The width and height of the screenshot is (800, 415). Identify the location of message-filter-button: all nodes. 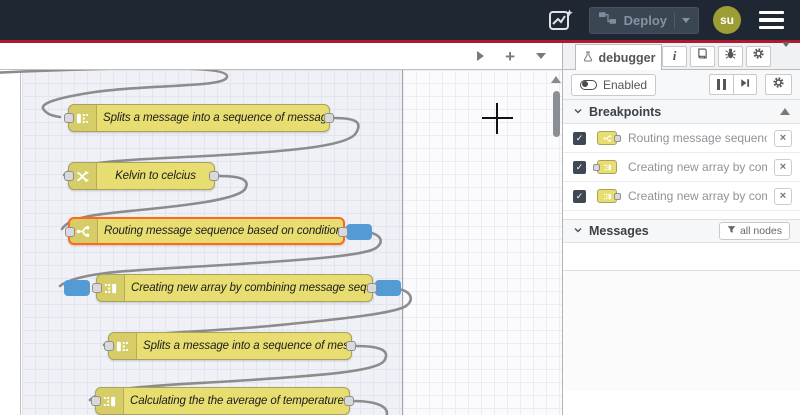
(754, 231).